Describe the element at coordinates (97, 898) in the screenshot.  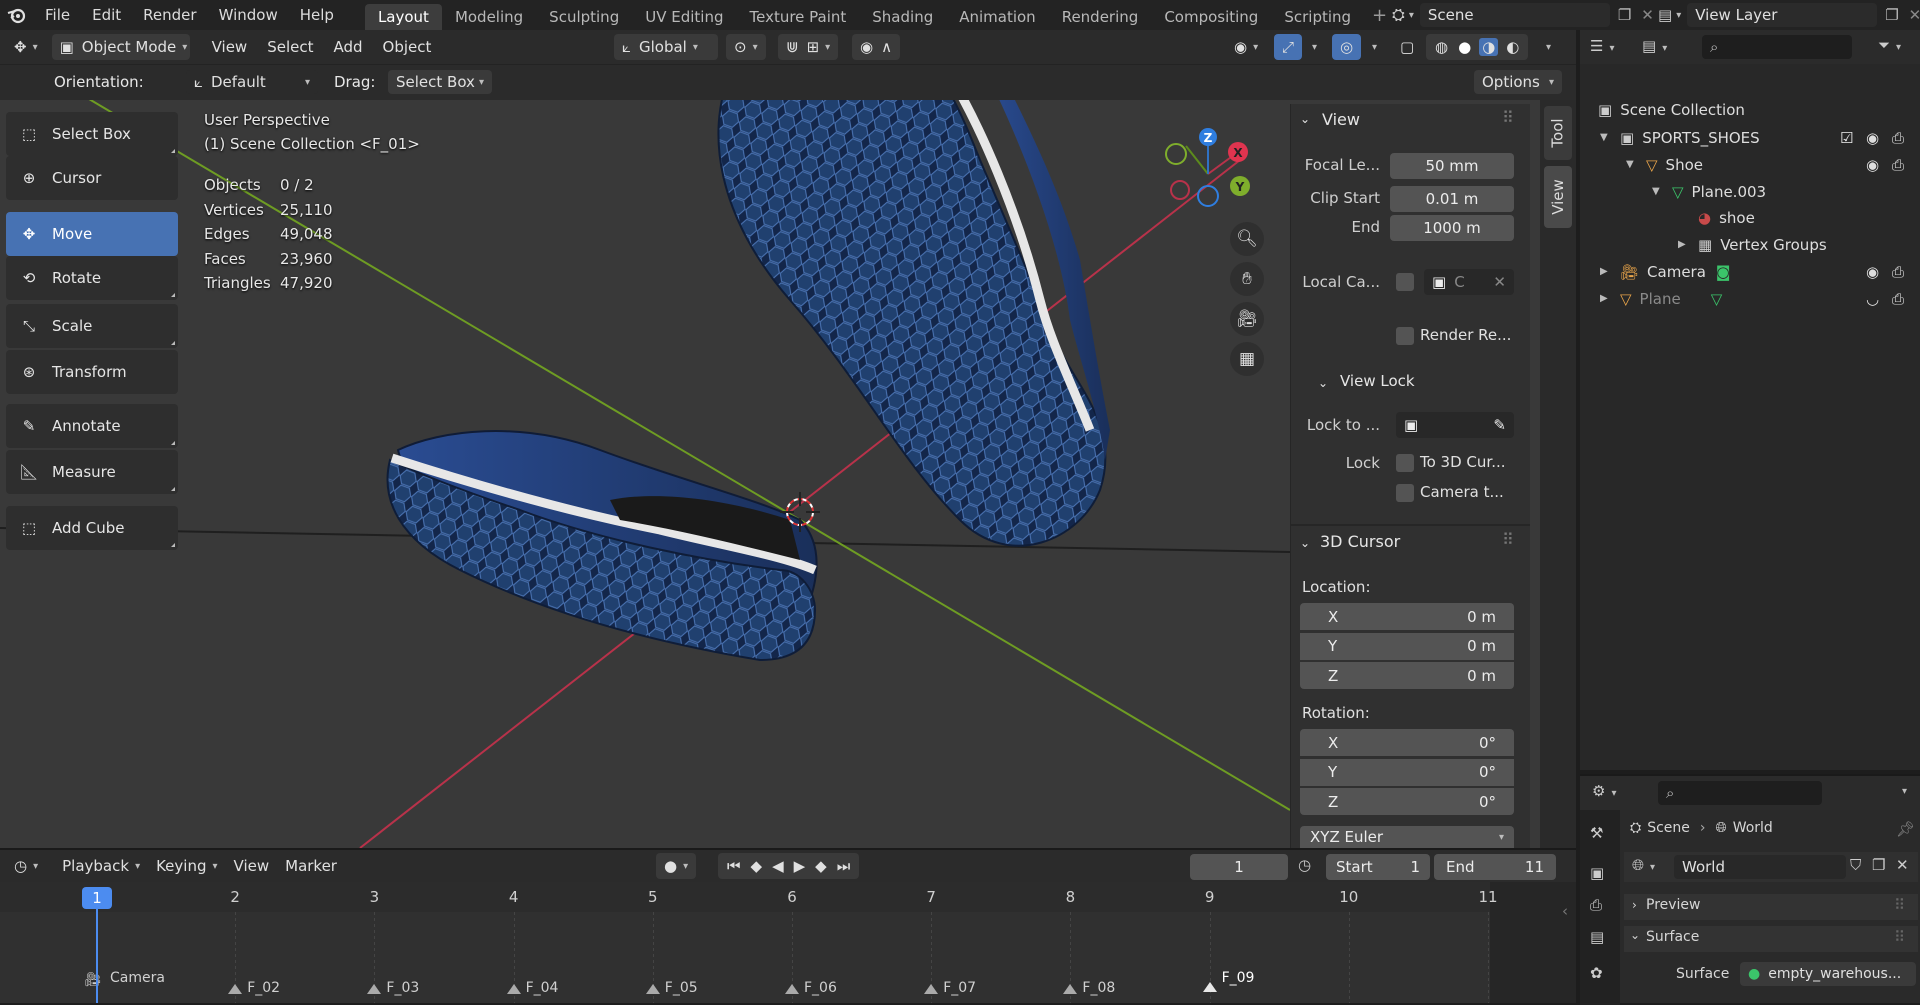
I see `playhead-frame-indicator: 1` at that location.